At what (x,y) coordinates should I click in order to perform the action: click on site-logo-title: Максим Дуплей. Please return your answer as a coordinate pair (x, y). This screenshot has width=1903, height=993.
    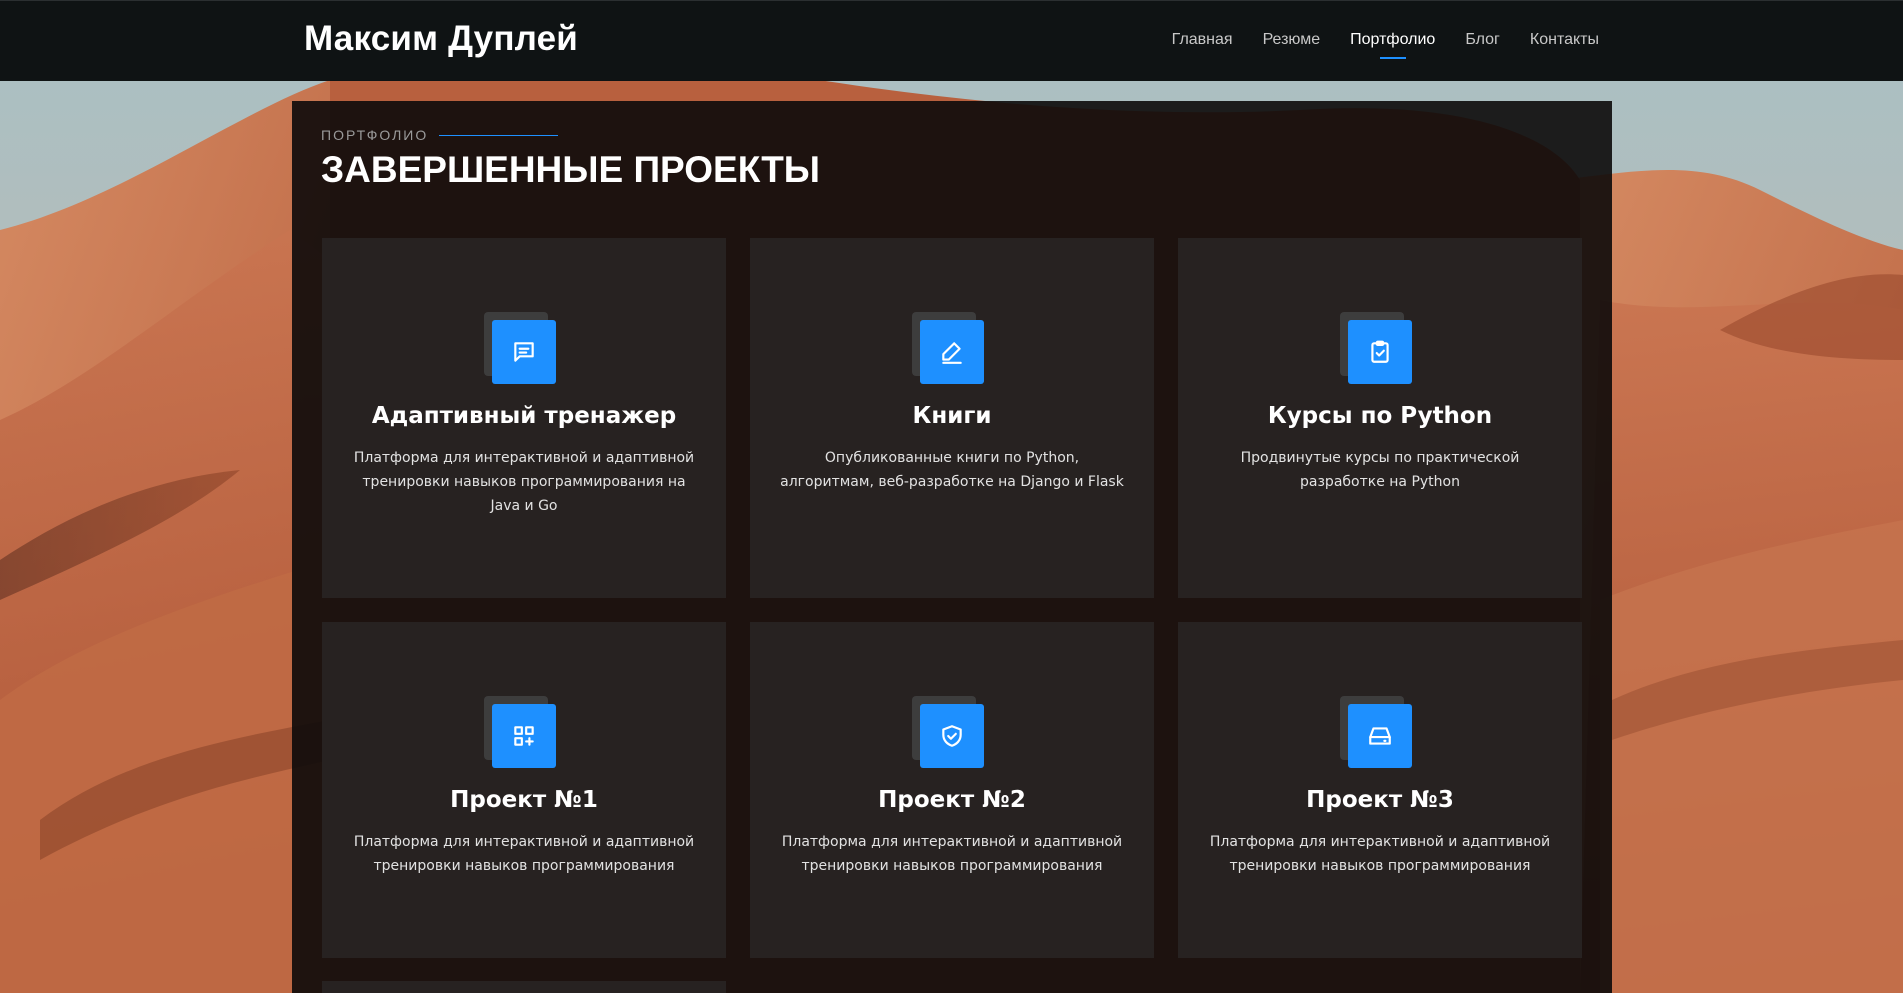
    Looking at the image, I should click on (441, 39).